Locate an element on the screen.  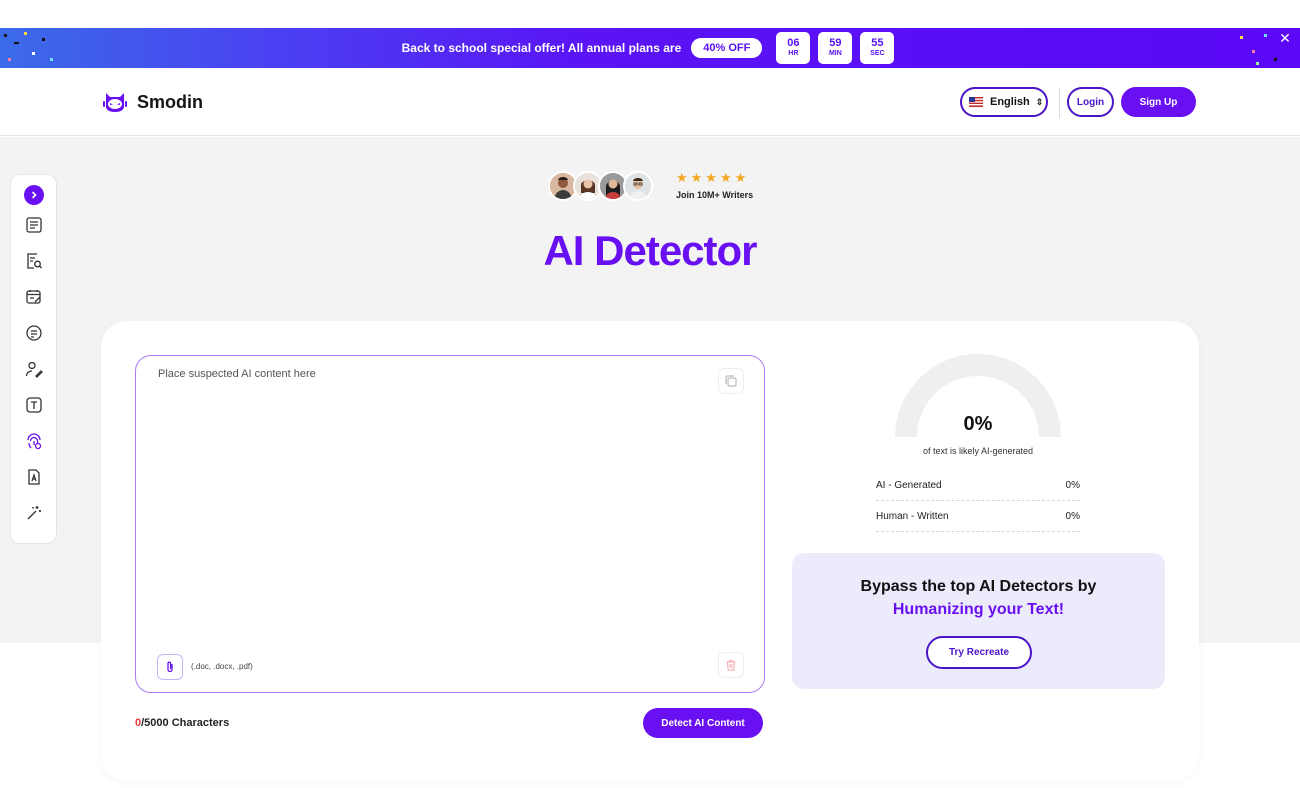
close-icon: ✕ is located at coordinates (1285, 38).